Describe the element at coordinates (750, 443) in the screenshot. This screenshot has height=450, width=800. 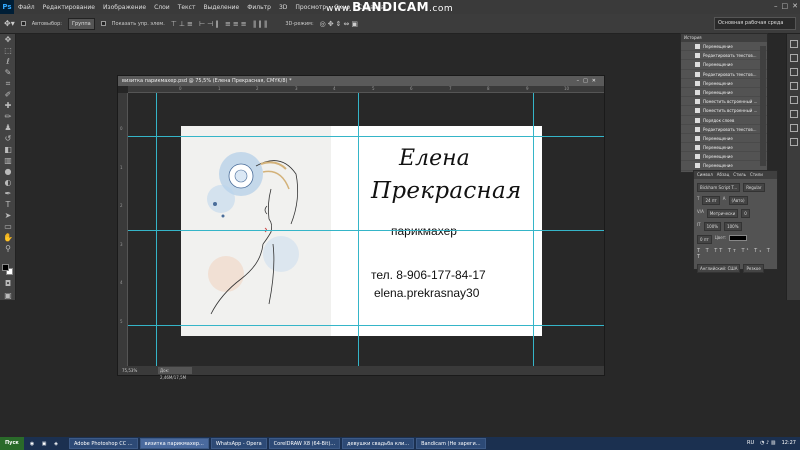
I see `language-indicator: RU` at that location.